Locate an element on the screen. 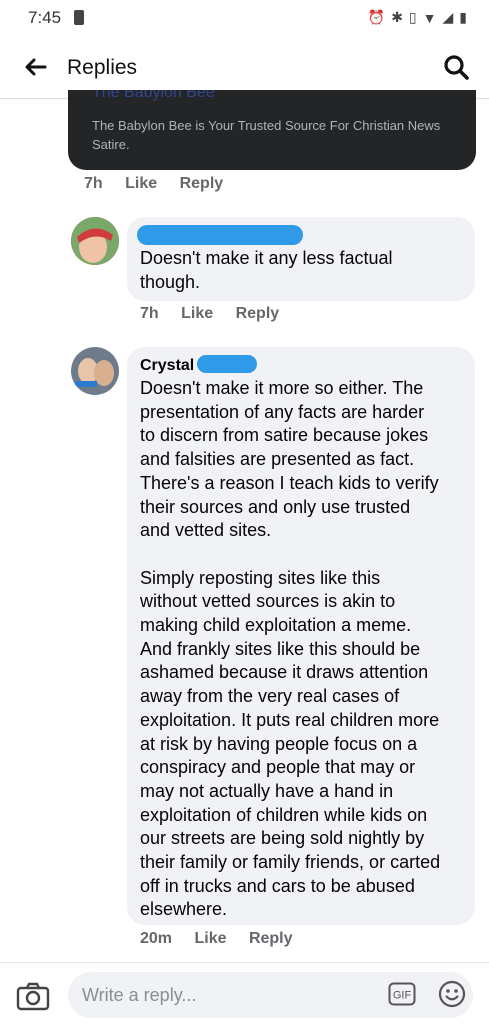 The width and height of the screenshot is (489, 1025). reply-composer: GIF is located at coordinates (244, 993).